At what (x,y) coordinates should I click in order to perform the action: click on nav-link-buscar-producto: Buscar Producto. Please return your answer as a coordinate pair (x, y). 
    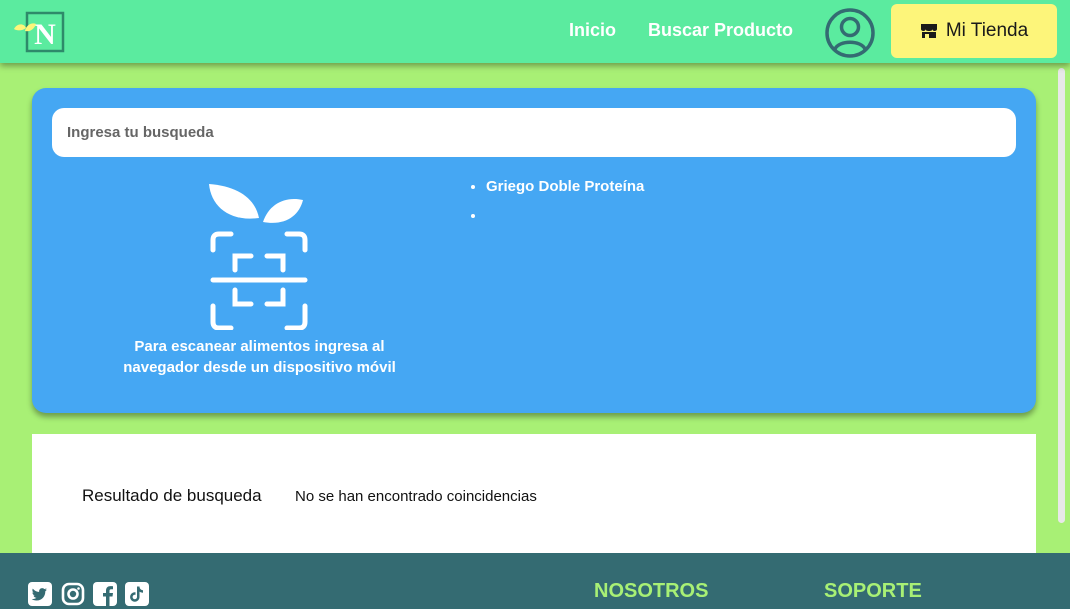
    Looking at the image, I should click on (720, 30).